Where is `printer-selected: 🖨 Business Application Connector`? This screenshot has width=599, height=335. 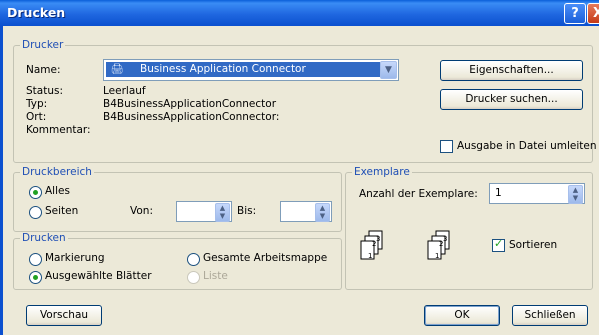
printer-selected: 🖨 Business Application Connector is located at coordinates (243, 69).